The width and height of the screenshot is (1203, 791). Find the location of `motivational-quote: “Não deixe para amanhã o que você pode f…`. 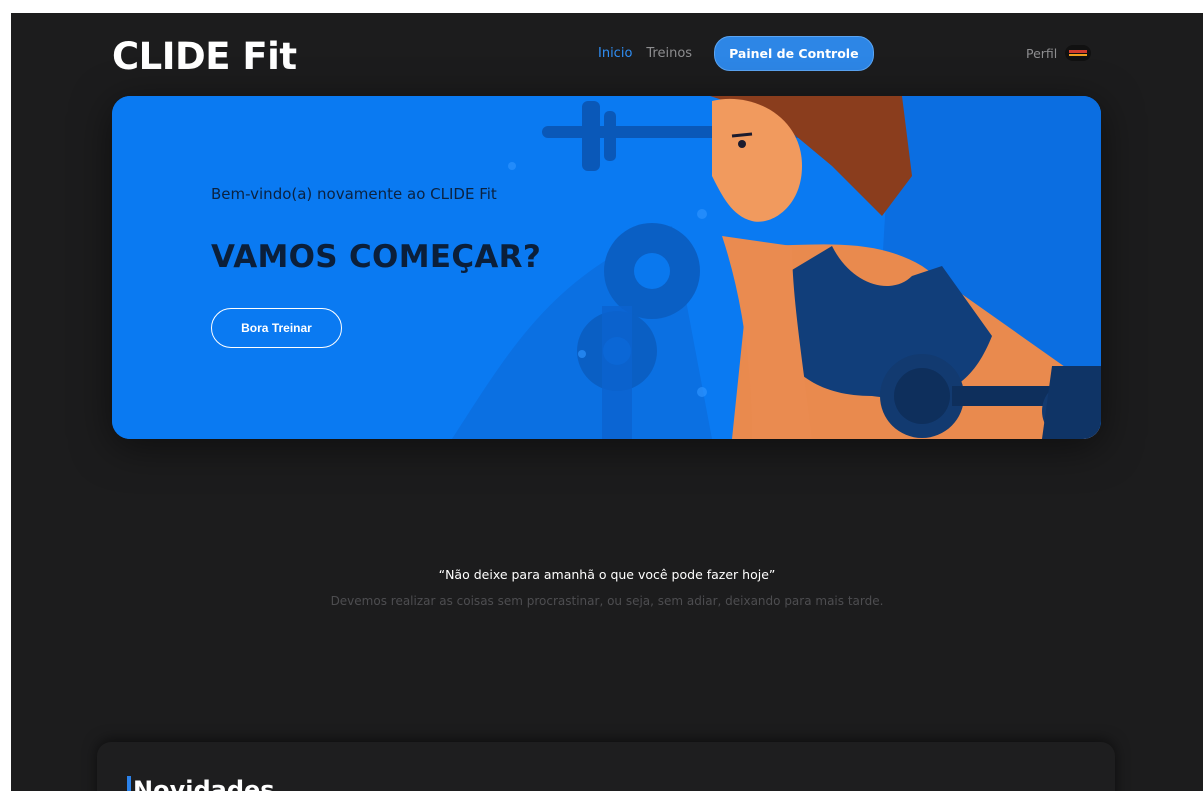

motivational-quote: “Não deixe para amanhã o que você pode f… is located at coordinates (607, 574).